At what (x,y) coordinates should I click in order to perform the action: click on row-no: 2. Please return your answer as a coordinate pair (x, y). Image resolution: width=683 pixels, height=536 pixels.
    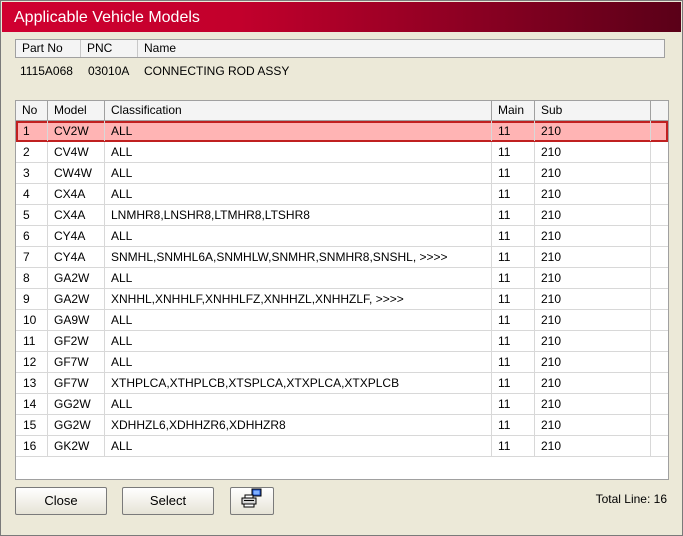
    Looking at the image, I should click on (32, 152).